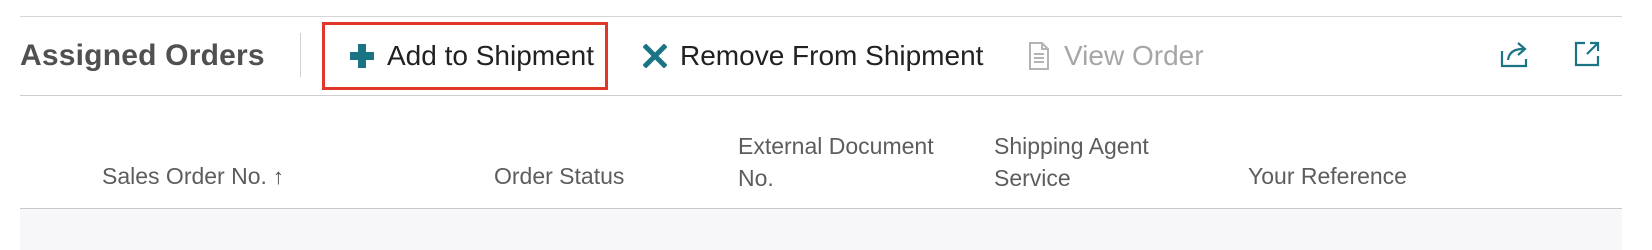  I want to click on title-separator, so click(300, 55).